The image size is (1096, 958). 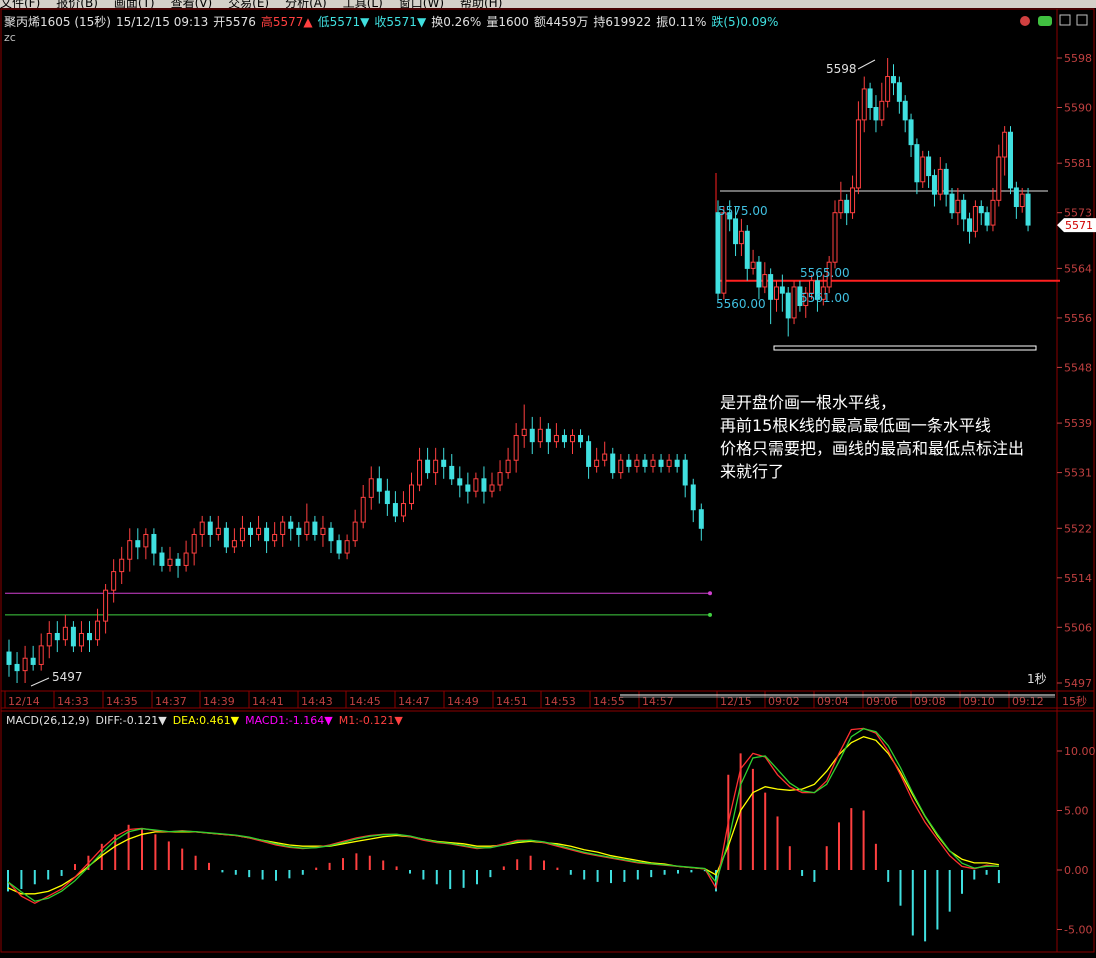 I want to click on menu-item: 报价(B), so click(x=77, y=4).